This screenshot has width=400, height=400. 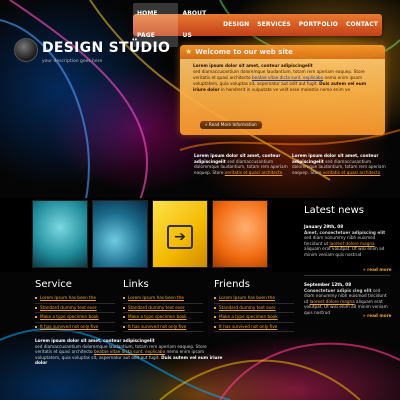 What do you see at coordinates (244, 52) in the screenshot?
I see `welcome-title: Welcome to our web site` at bounding box center [244, 52].